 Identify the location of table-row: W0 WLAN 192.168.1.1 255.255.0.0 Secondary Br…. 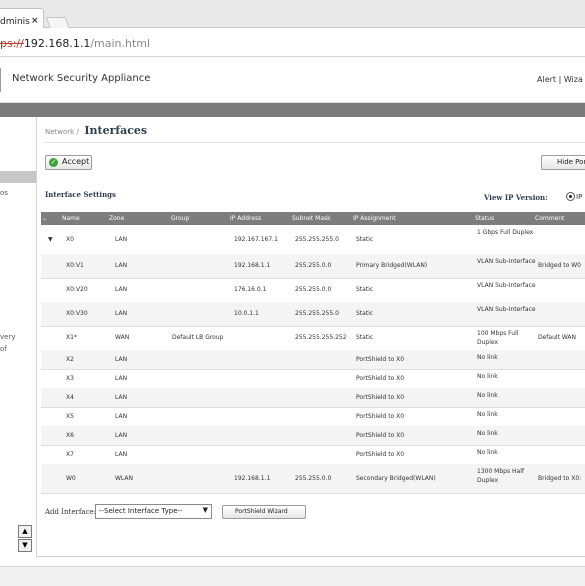
(313, 479).